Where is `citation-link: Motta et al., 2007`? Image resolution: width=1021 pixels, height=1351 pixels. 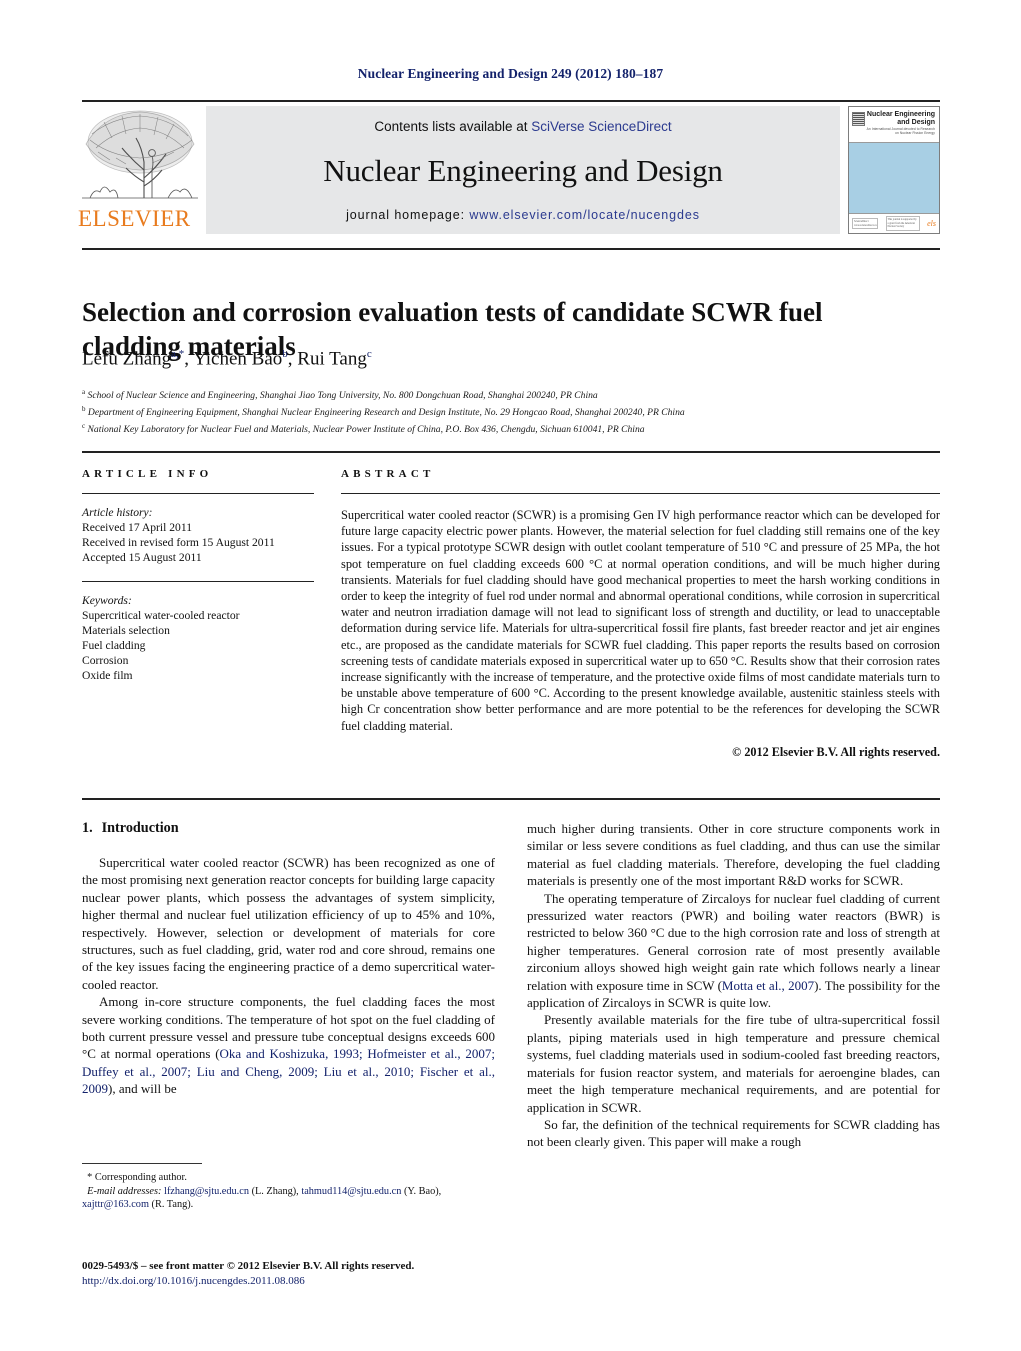 citation-link: Motta et al., 2007 is located at coordinates (768, 985).